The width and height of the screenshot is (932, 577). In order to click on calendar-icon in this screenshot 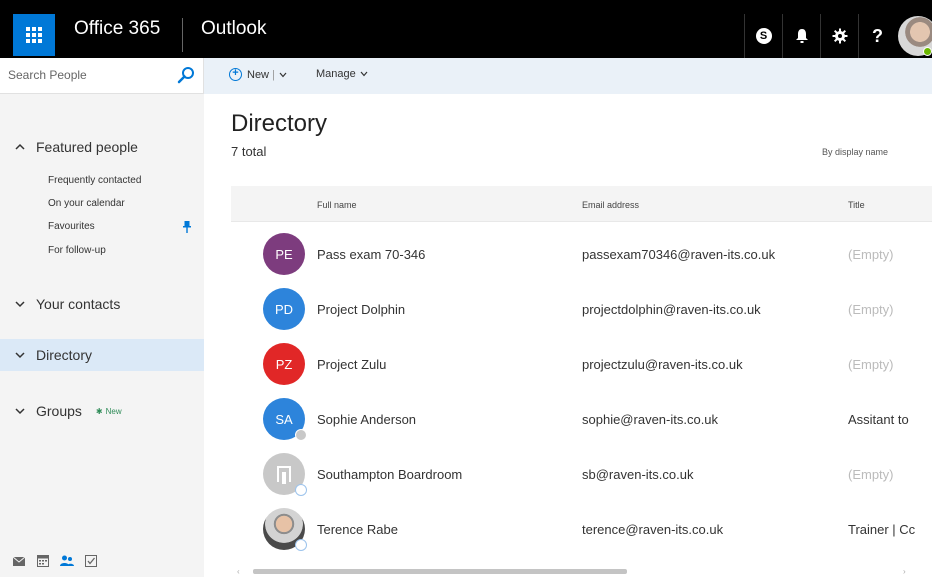, I will do `click(43, 561)`.